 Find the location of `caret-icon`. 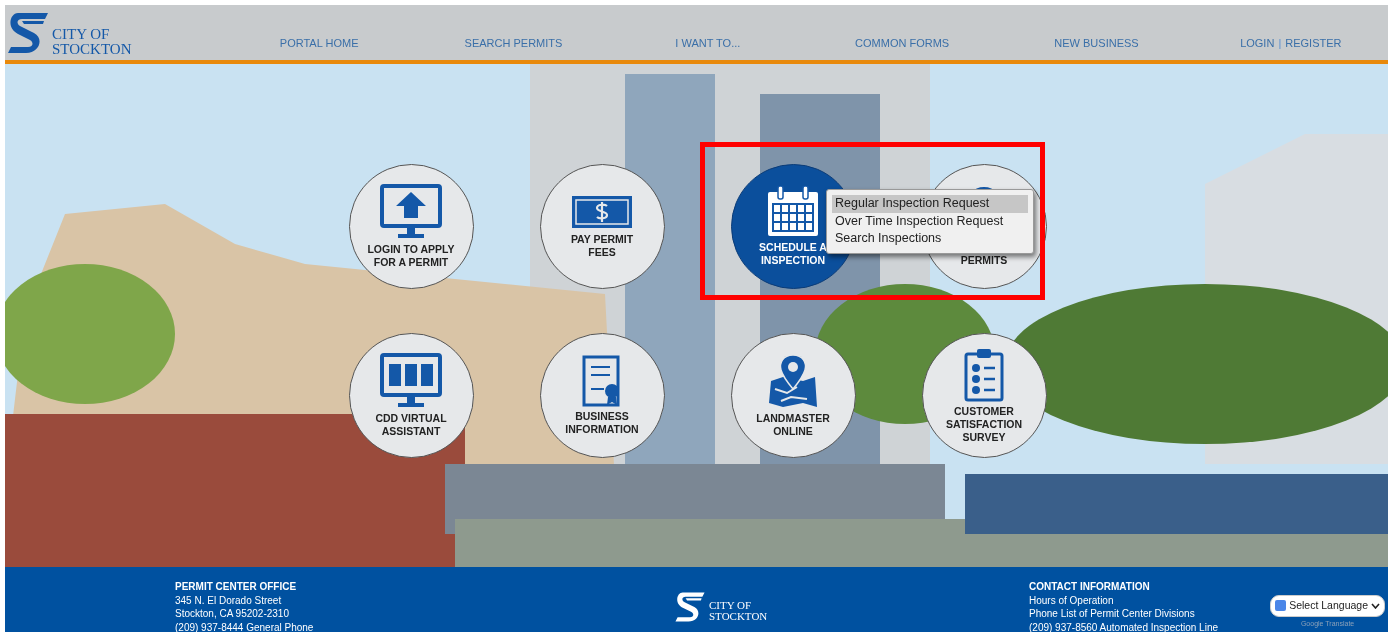

caret-icon is located at coordinates (1375, 605).